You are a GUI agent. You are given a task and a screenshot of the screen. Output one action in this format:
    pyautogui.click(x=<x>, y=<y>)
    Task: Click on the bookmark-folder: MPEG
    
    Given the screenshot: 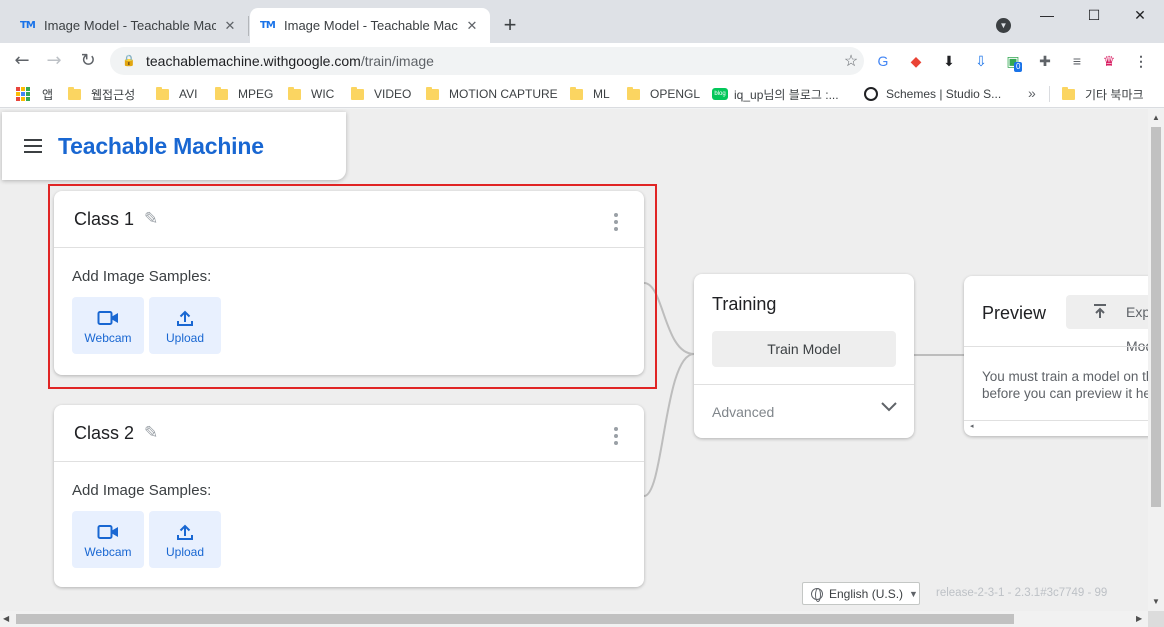 What is the action you would take?
    pyautogui.click(x=244, y=94)
    